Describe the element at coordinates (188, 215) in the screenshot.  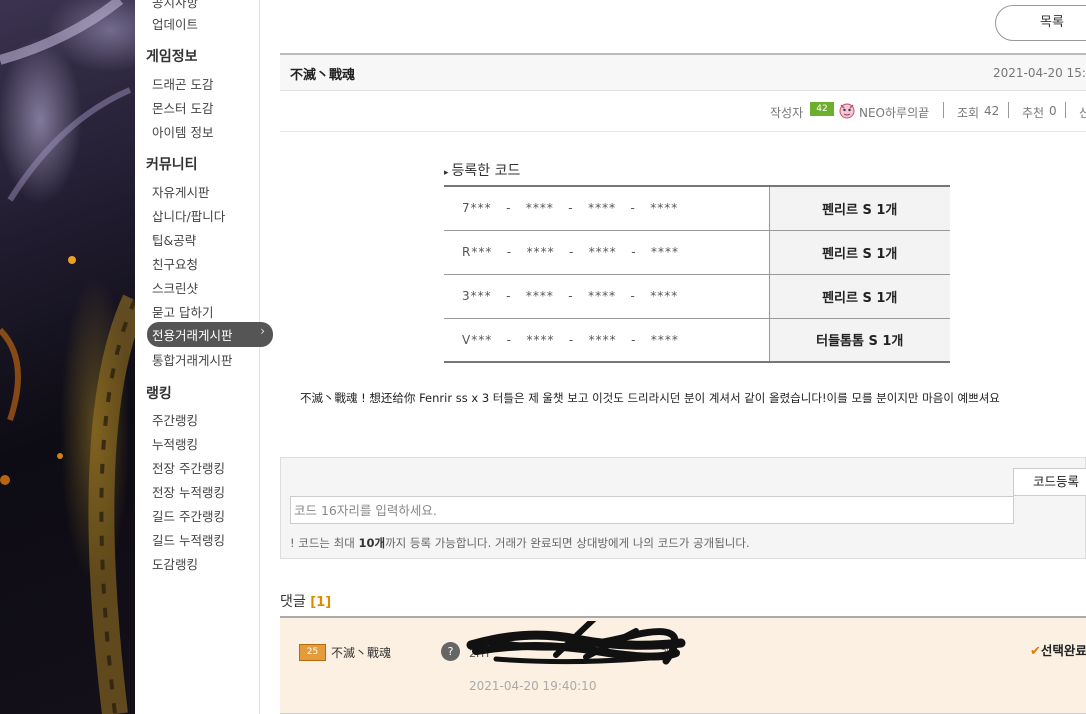
I see `sidebar-item-buy-sell: 삽니다/팝니다` at that location.